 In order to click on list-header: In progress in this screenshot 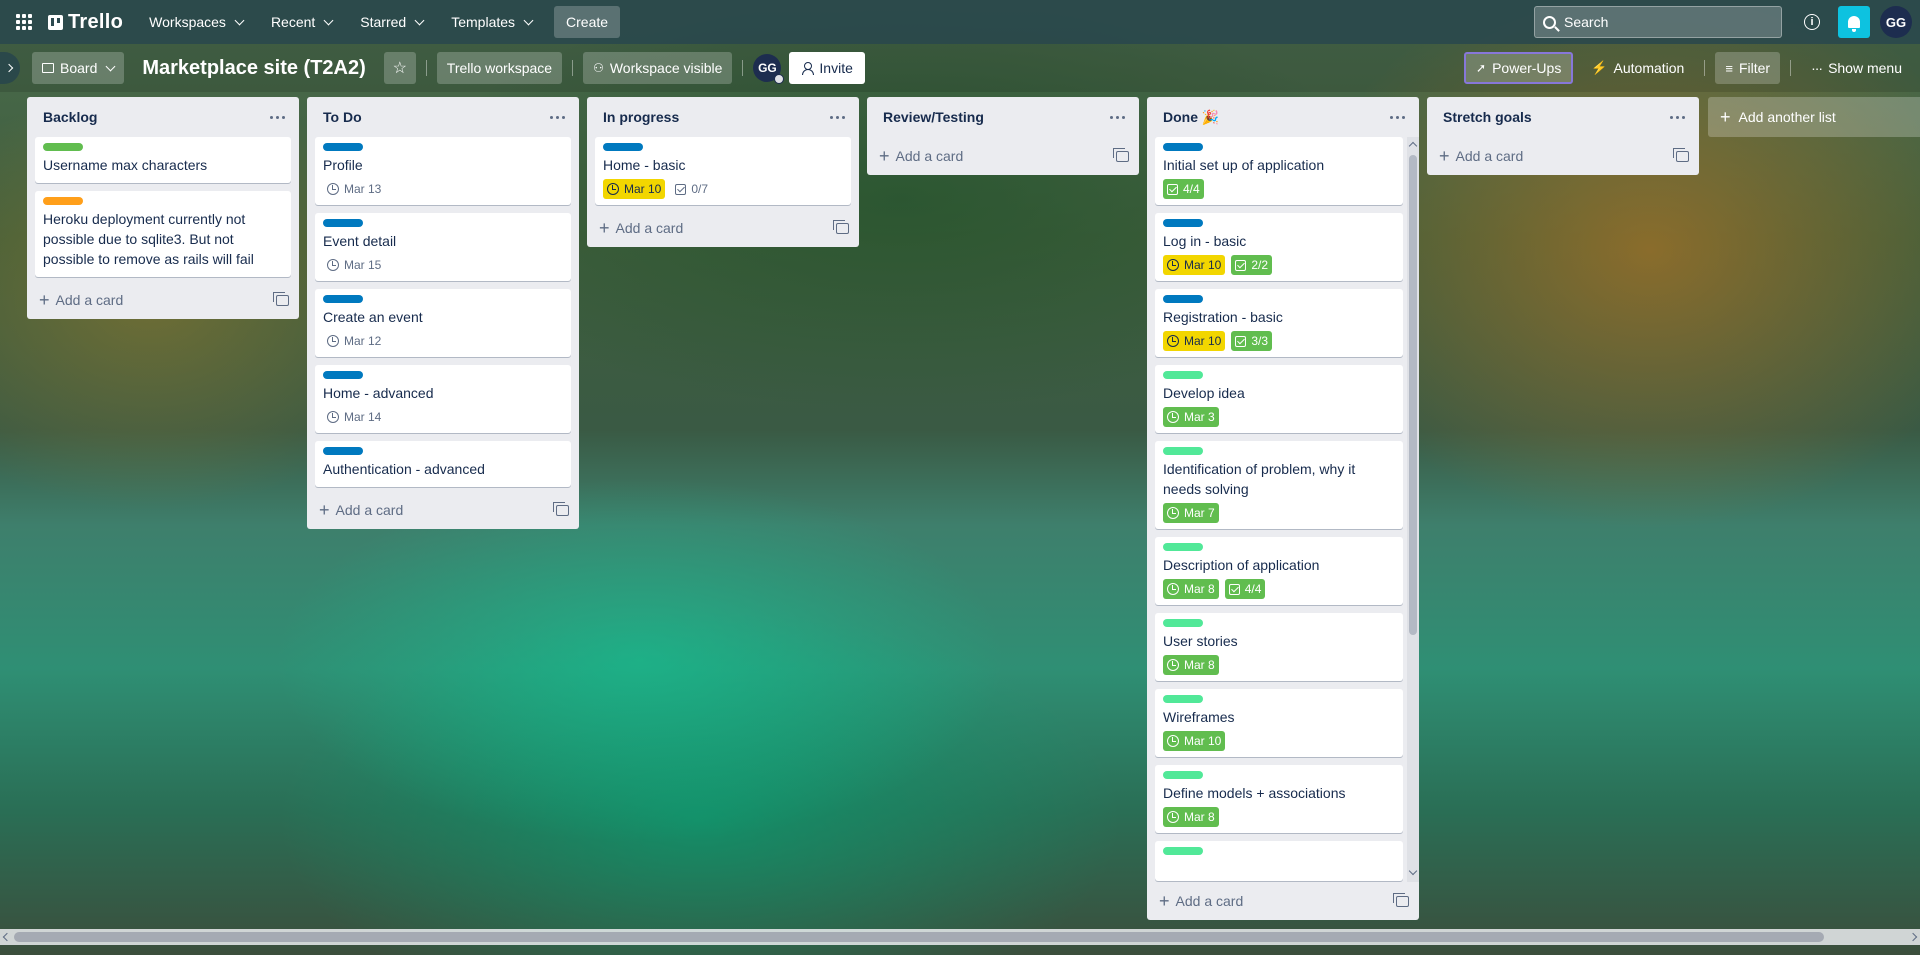, I will do `click(723, 117)`.